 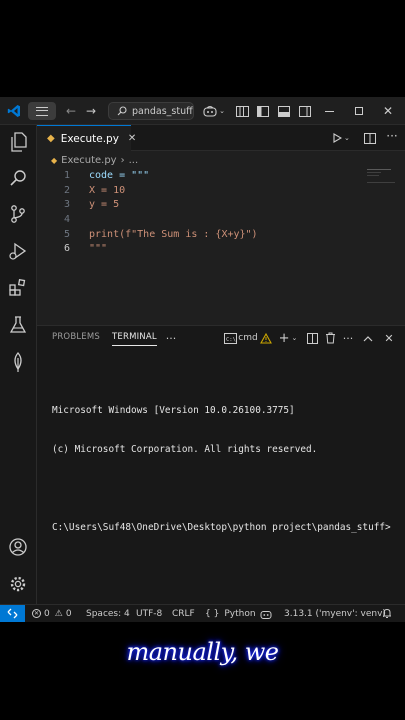 What do you see at coordinates (119, 175) in the screenshot?
I see `line-content: code = """` at bounding box center [119, 175].